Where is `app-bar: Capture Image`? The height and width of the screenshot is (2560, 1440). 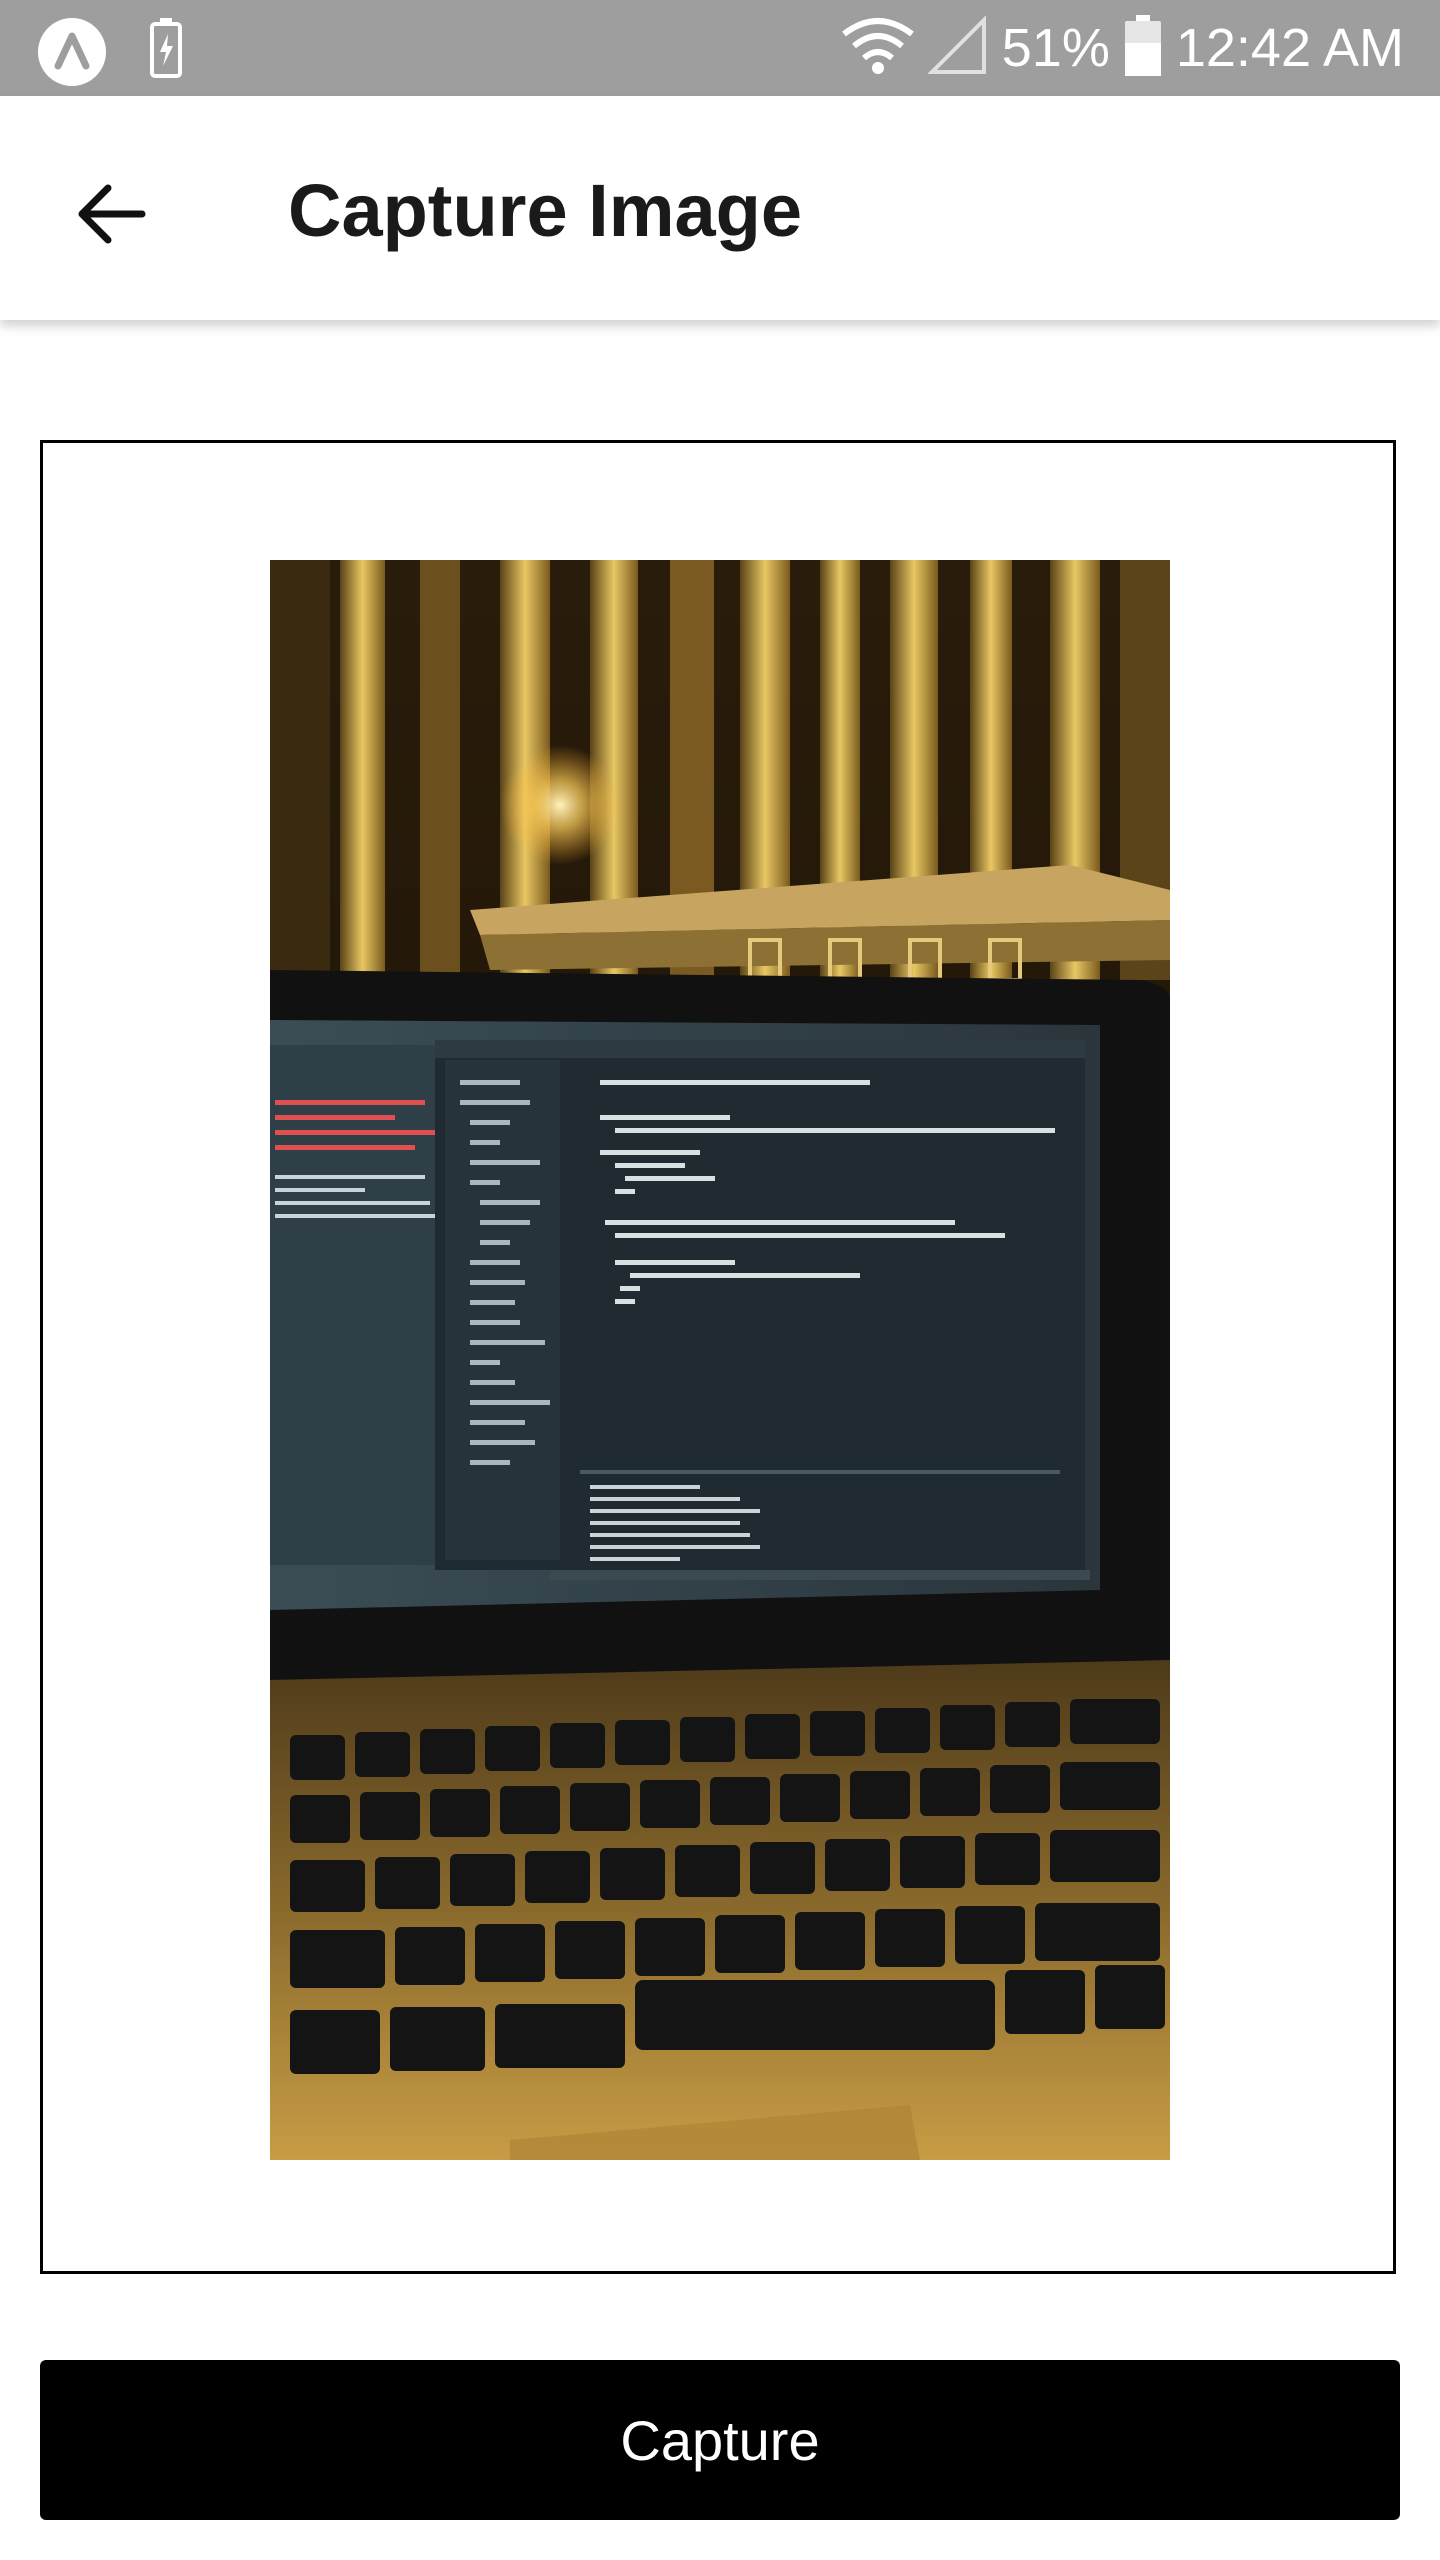 app-bar: Capture Image is located at coordinates (720, 208).